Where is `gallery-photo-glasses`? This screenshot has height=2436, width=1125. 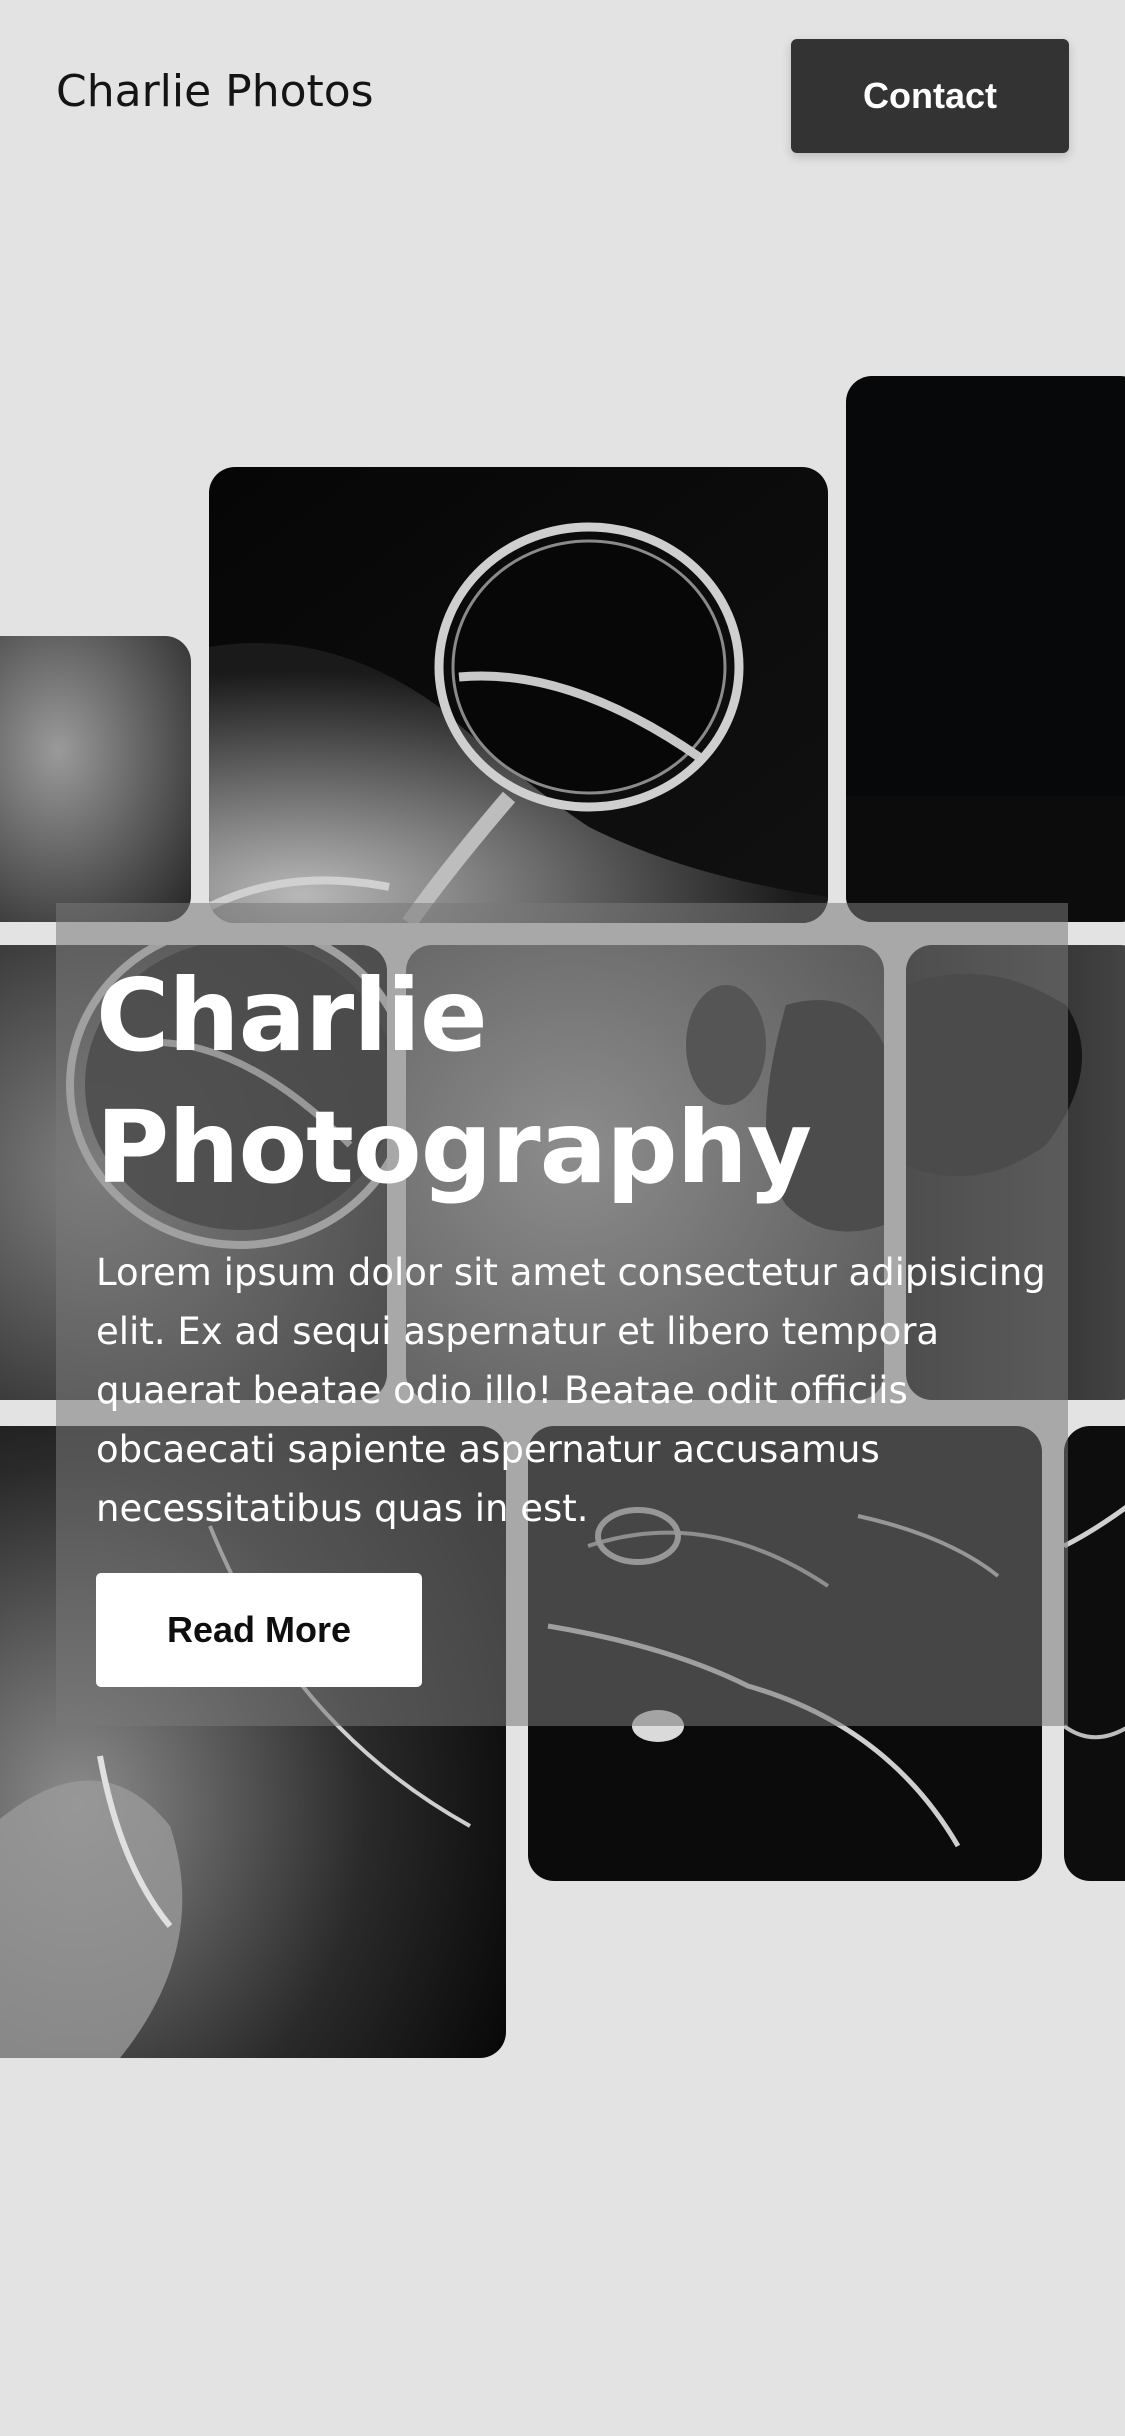
gallery-photo-glasses is located at coordinates (518, 695).